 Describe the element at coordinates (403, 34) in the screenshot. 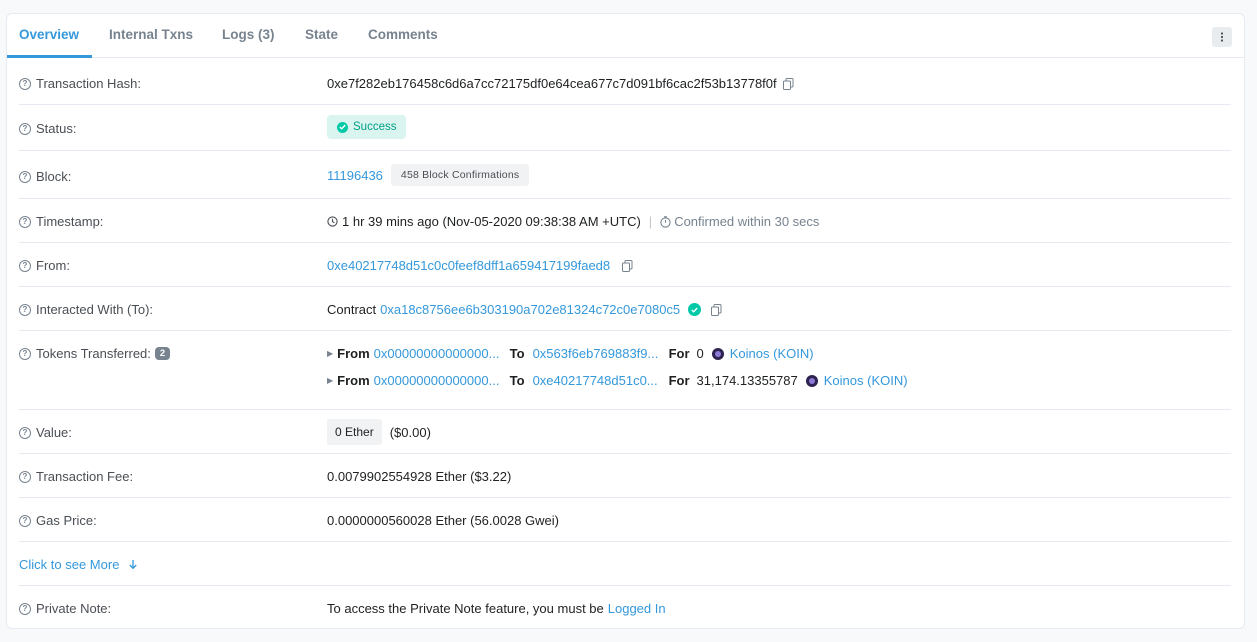

I see `tab-comments: Comments` at that location.